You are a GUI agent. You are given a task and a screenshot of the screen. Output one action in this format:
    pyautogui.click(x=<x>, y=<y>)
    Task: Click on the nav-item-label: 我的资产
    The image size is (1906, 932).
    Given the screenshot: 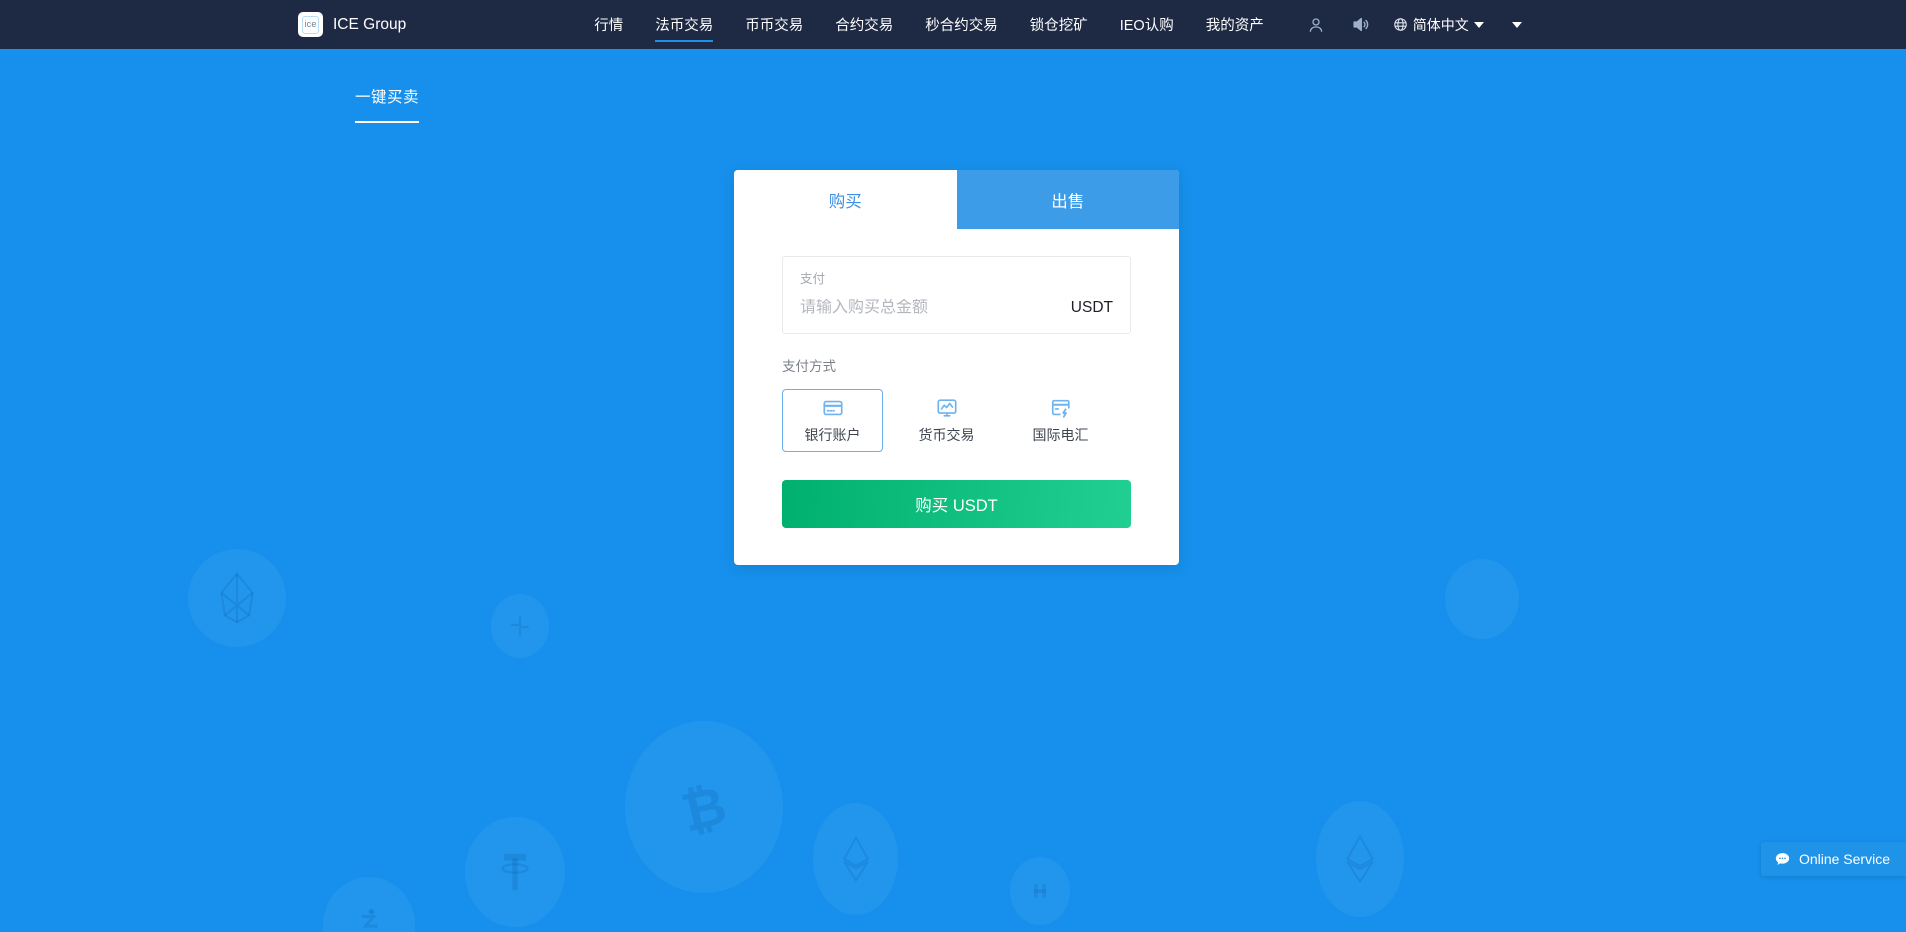 What is the action you would take?
    pyautogui.click(x=1234, y=26)
    